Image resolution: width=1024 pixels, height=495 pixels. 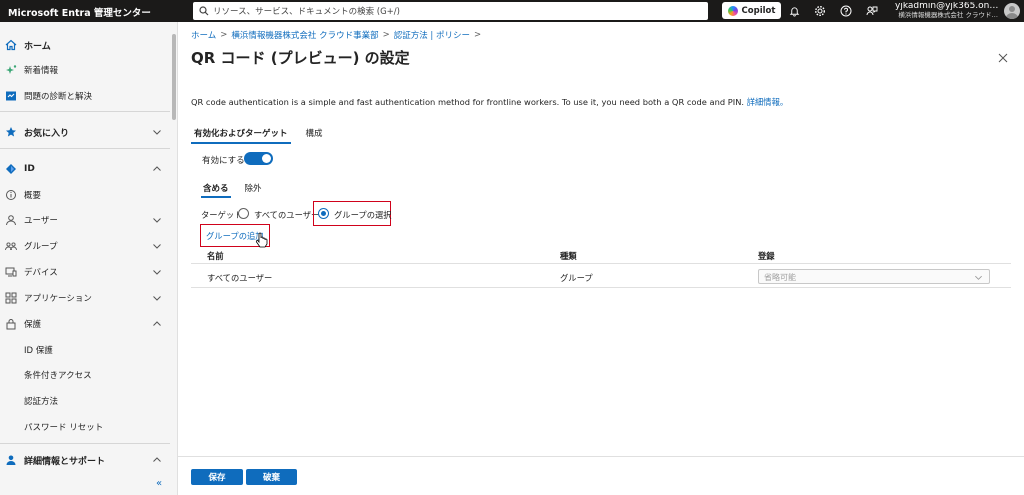 I want to click on home-icon, so click(x=11, y=45).